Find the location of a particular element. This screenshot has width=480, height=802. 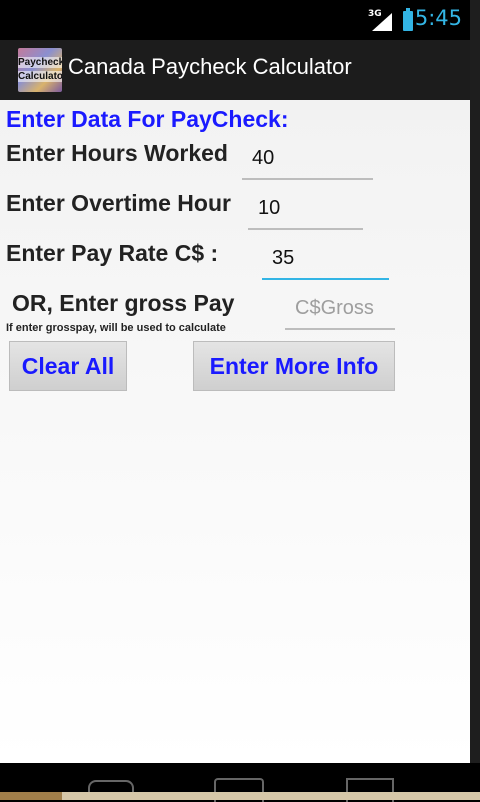

battery-icon is located at coordinates (408, 19).